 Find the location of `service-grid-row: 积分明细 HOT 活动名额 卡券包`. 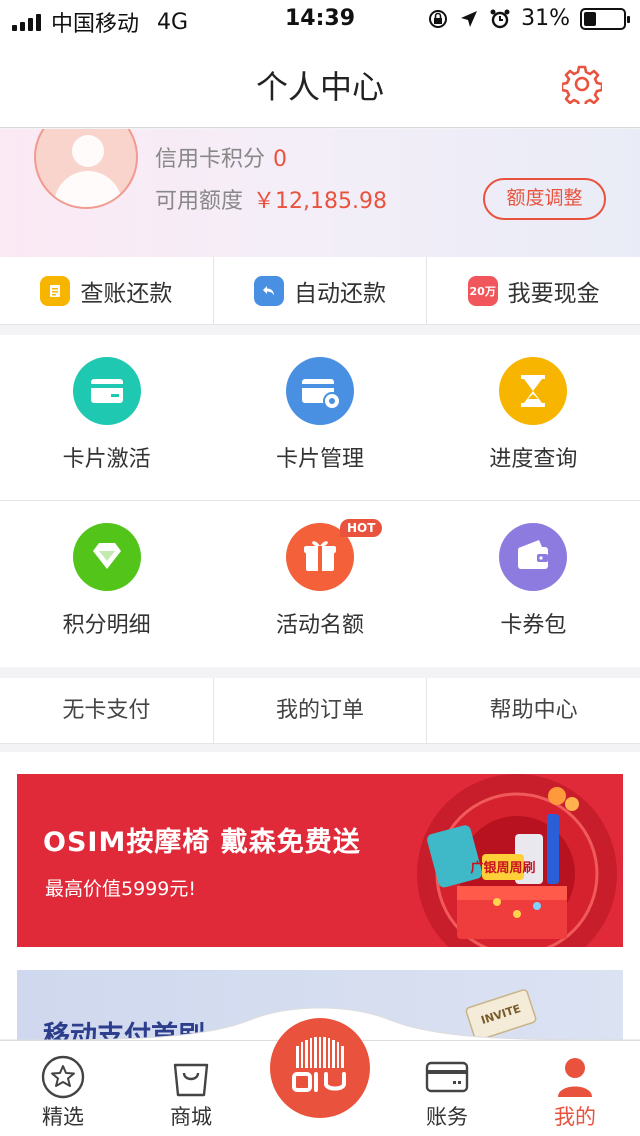

service-grid-row: 积分明细 HOT 活动名额 卡券包 is located at coordinates (320, 584).